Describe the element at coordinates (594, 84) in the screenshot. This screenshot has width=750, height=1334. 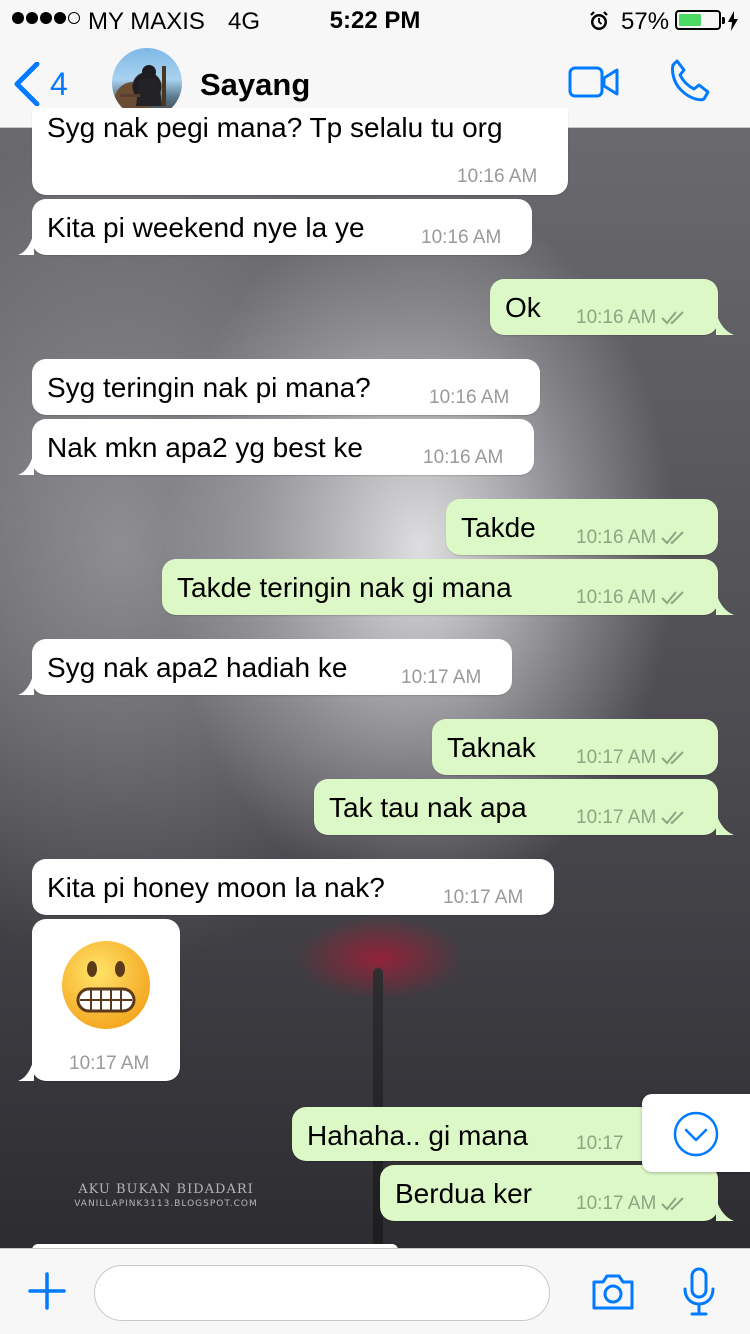
I see `video-call-icon` at that location.